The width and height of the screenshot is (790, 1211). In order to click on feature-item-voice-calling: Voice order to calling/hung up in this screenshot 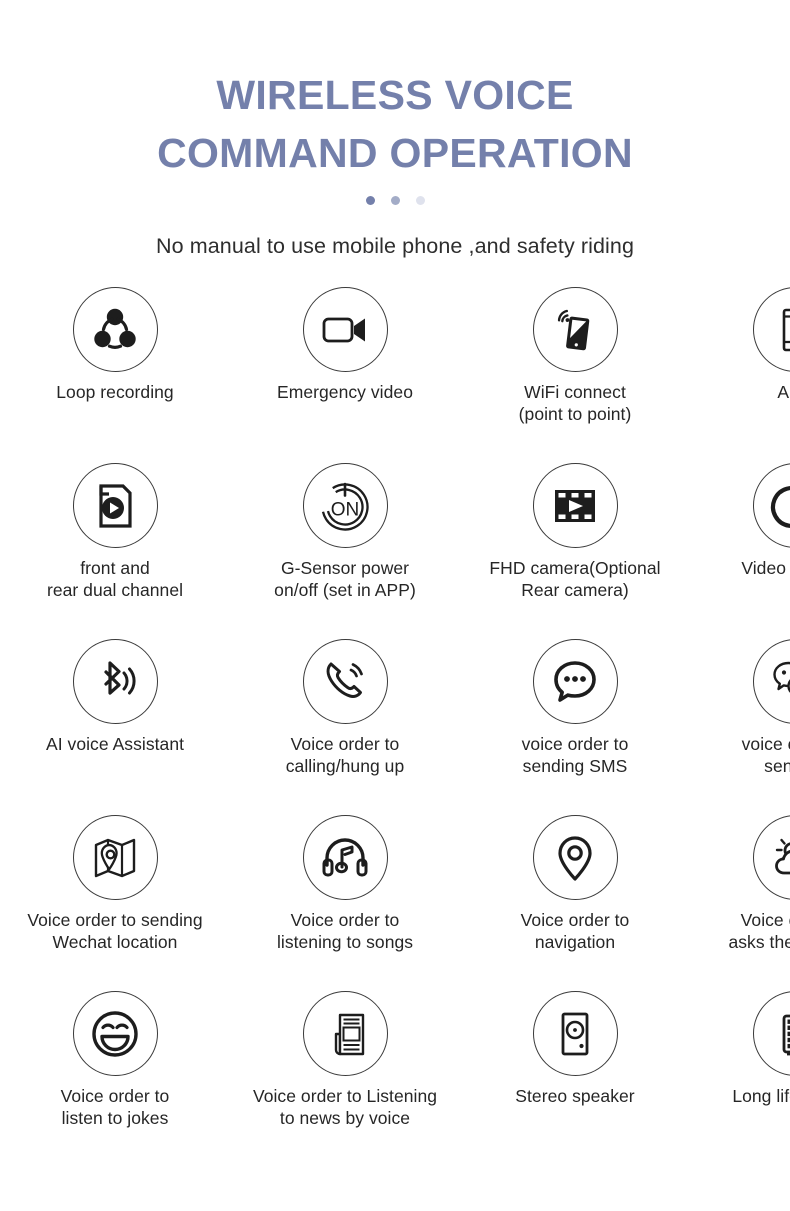, I will do `click(345, 727)`.